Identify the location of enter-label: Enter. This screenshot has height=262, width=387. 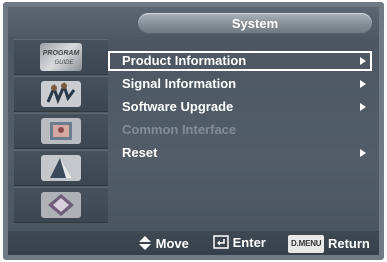
(249, 242).